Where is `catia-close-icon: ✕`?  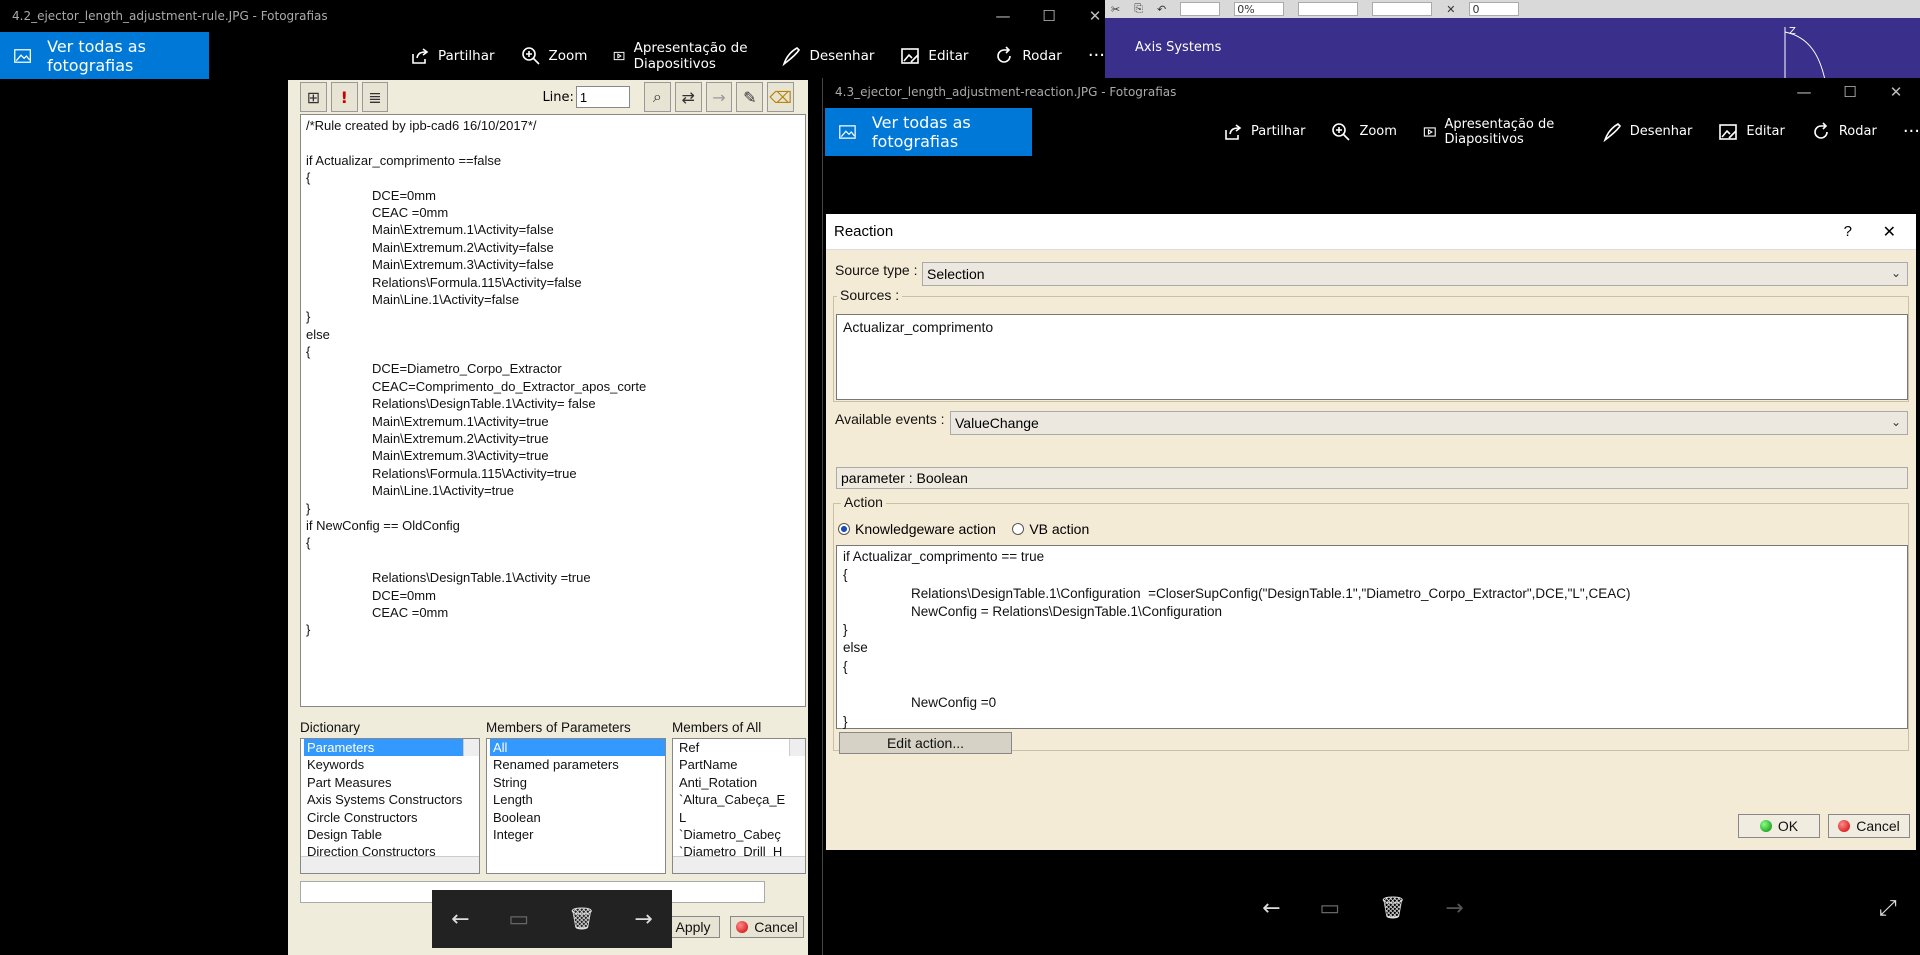 catia-close-icon: ✕ is located at coordinates (1450, 9).